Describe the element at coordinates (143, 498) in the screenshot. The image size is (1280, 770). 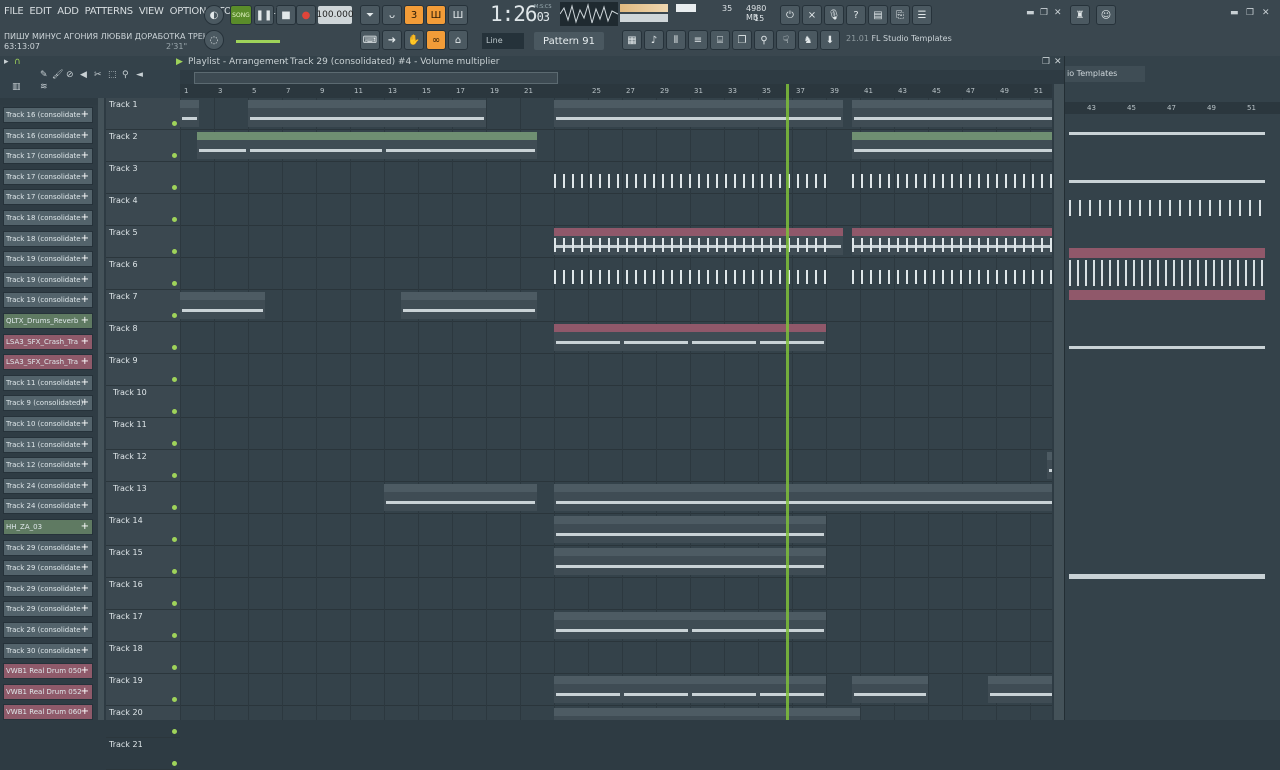
I see `track-header: Track 13` at that location.